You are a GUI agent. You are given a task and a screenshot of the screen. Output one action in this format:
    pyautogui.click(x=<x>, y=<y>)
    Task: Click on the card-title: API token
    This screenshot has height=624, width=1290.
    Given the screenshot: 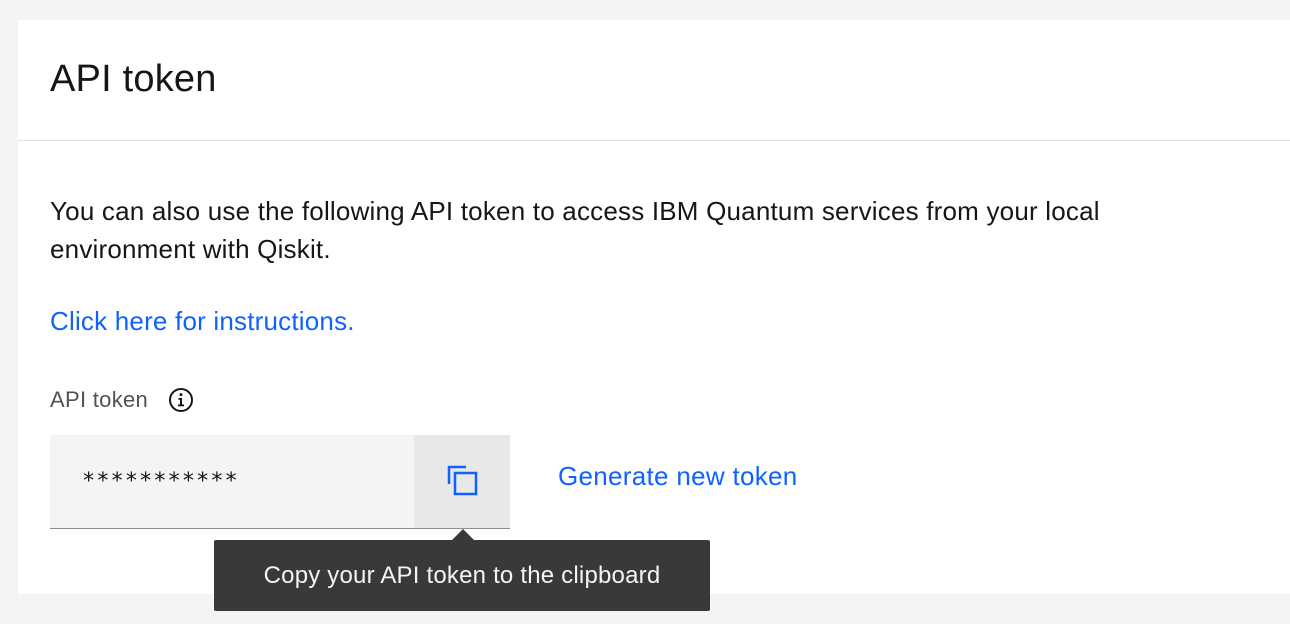 What is the action you would take?
    pyautogui.click(x=133, y=79)
    